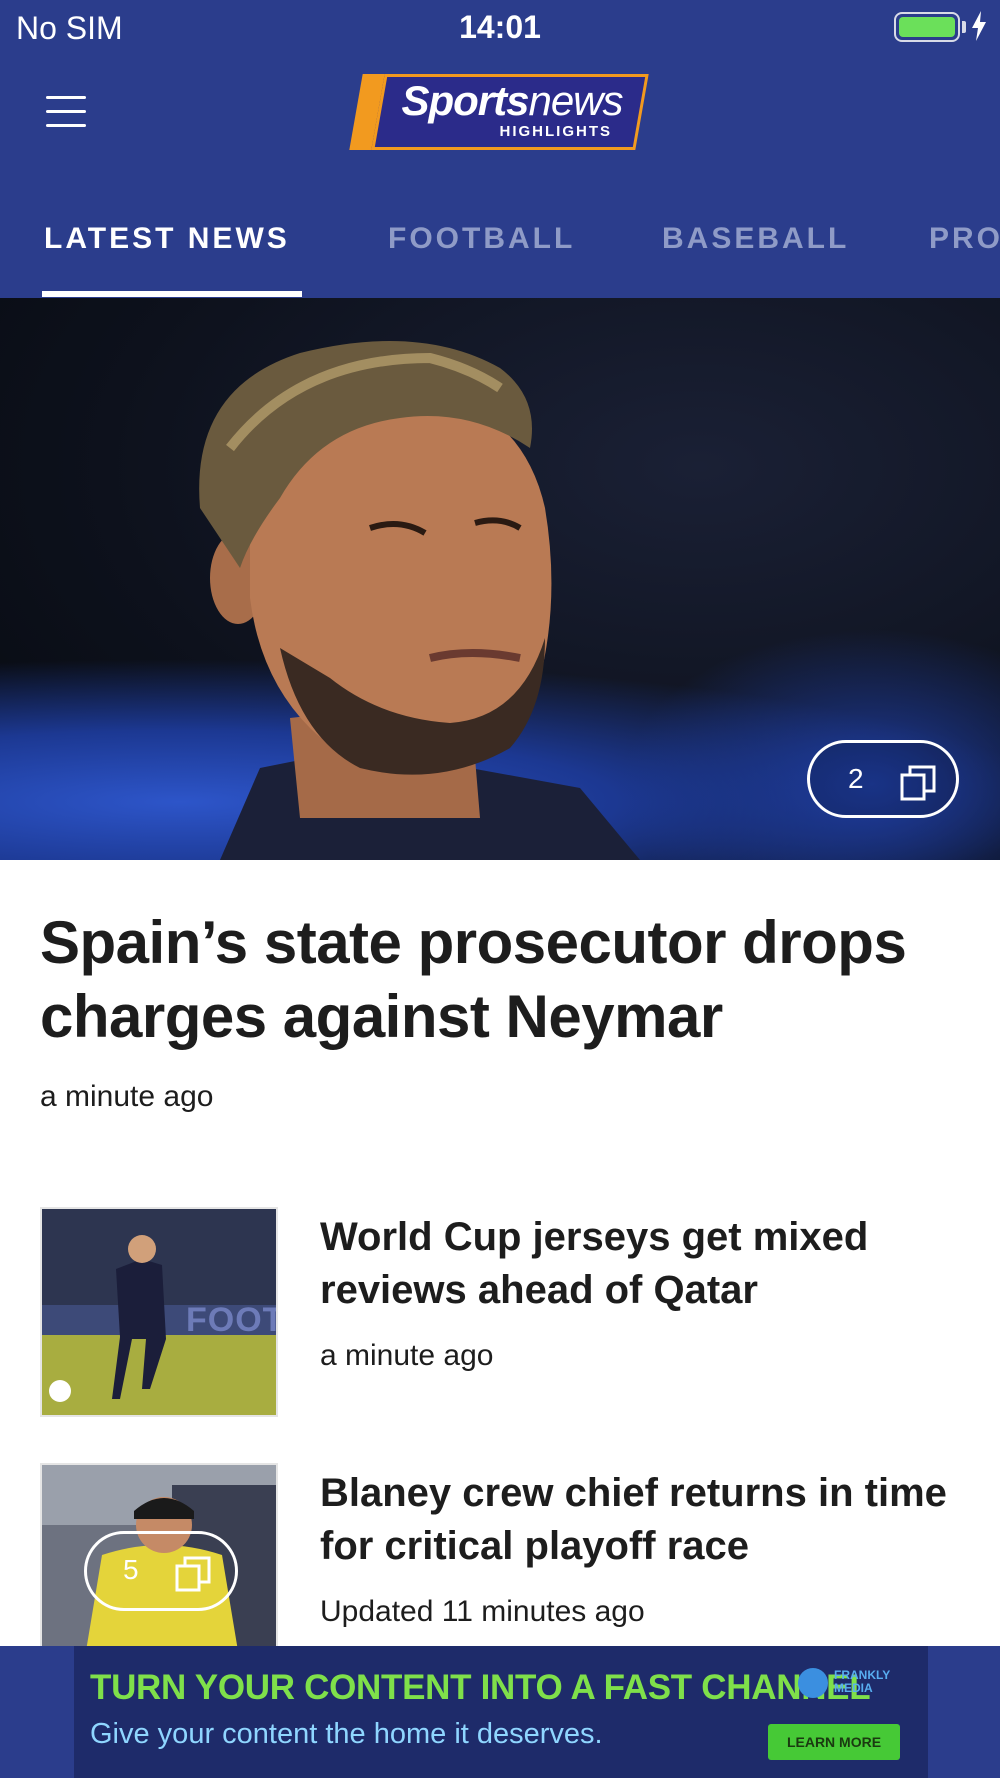 The width and height of the screenshot is (1000, 1778). What do you see at coordinates (231, 1320) in the screenshot?
I see `thumbnail-text: FOOTE` at bounding box center [231, 1320].